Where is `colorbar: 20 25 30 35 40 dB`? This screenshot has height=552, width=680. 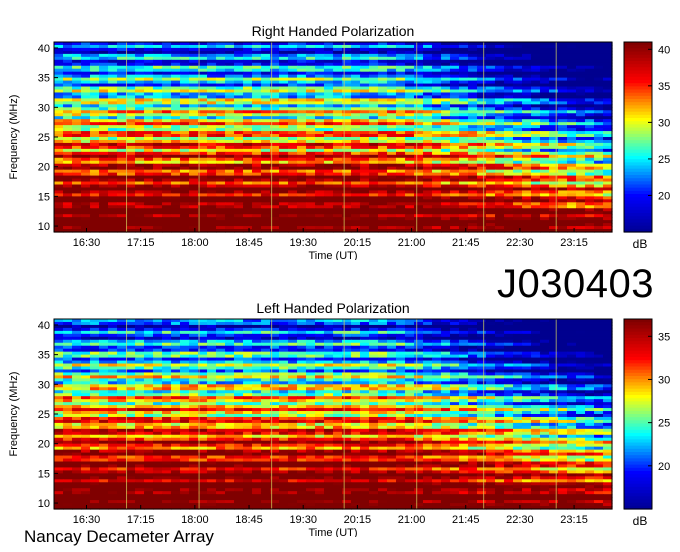
colorbar: 20 25 30 35 40 dB is located at coordinates (646, 146).